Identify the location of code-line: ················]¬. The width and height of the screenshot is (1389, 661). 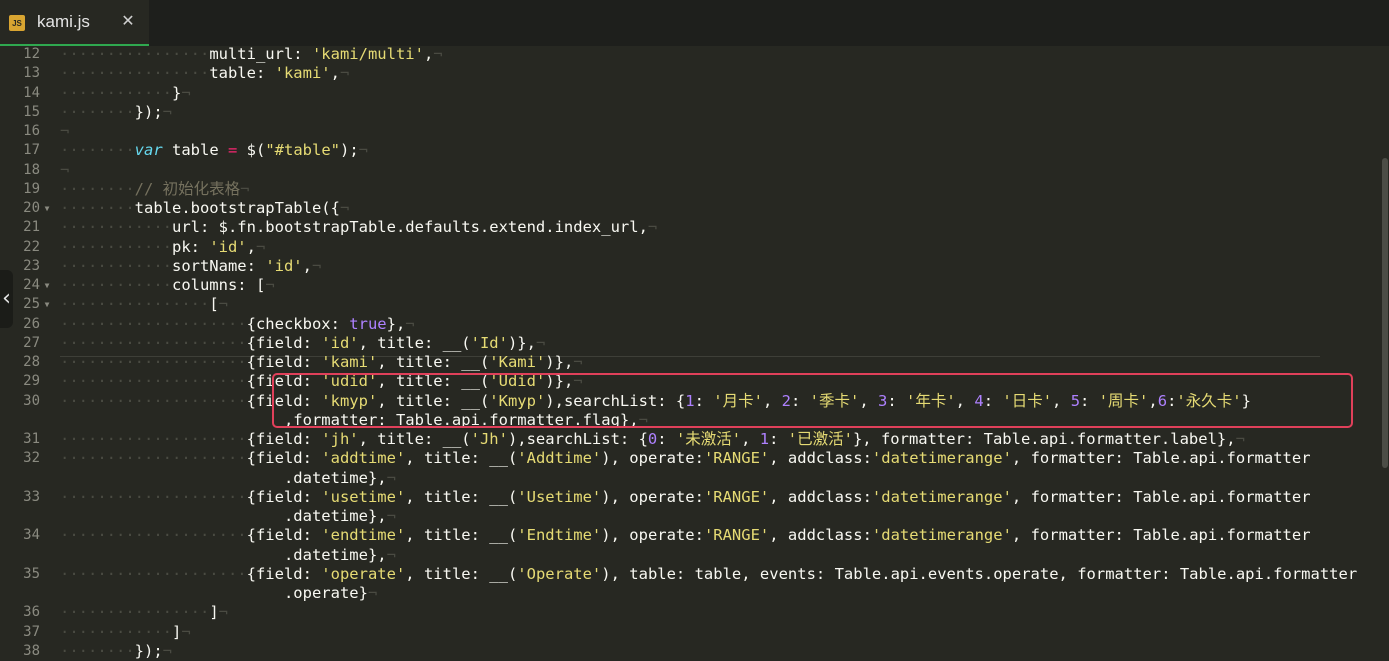
(144, 612).